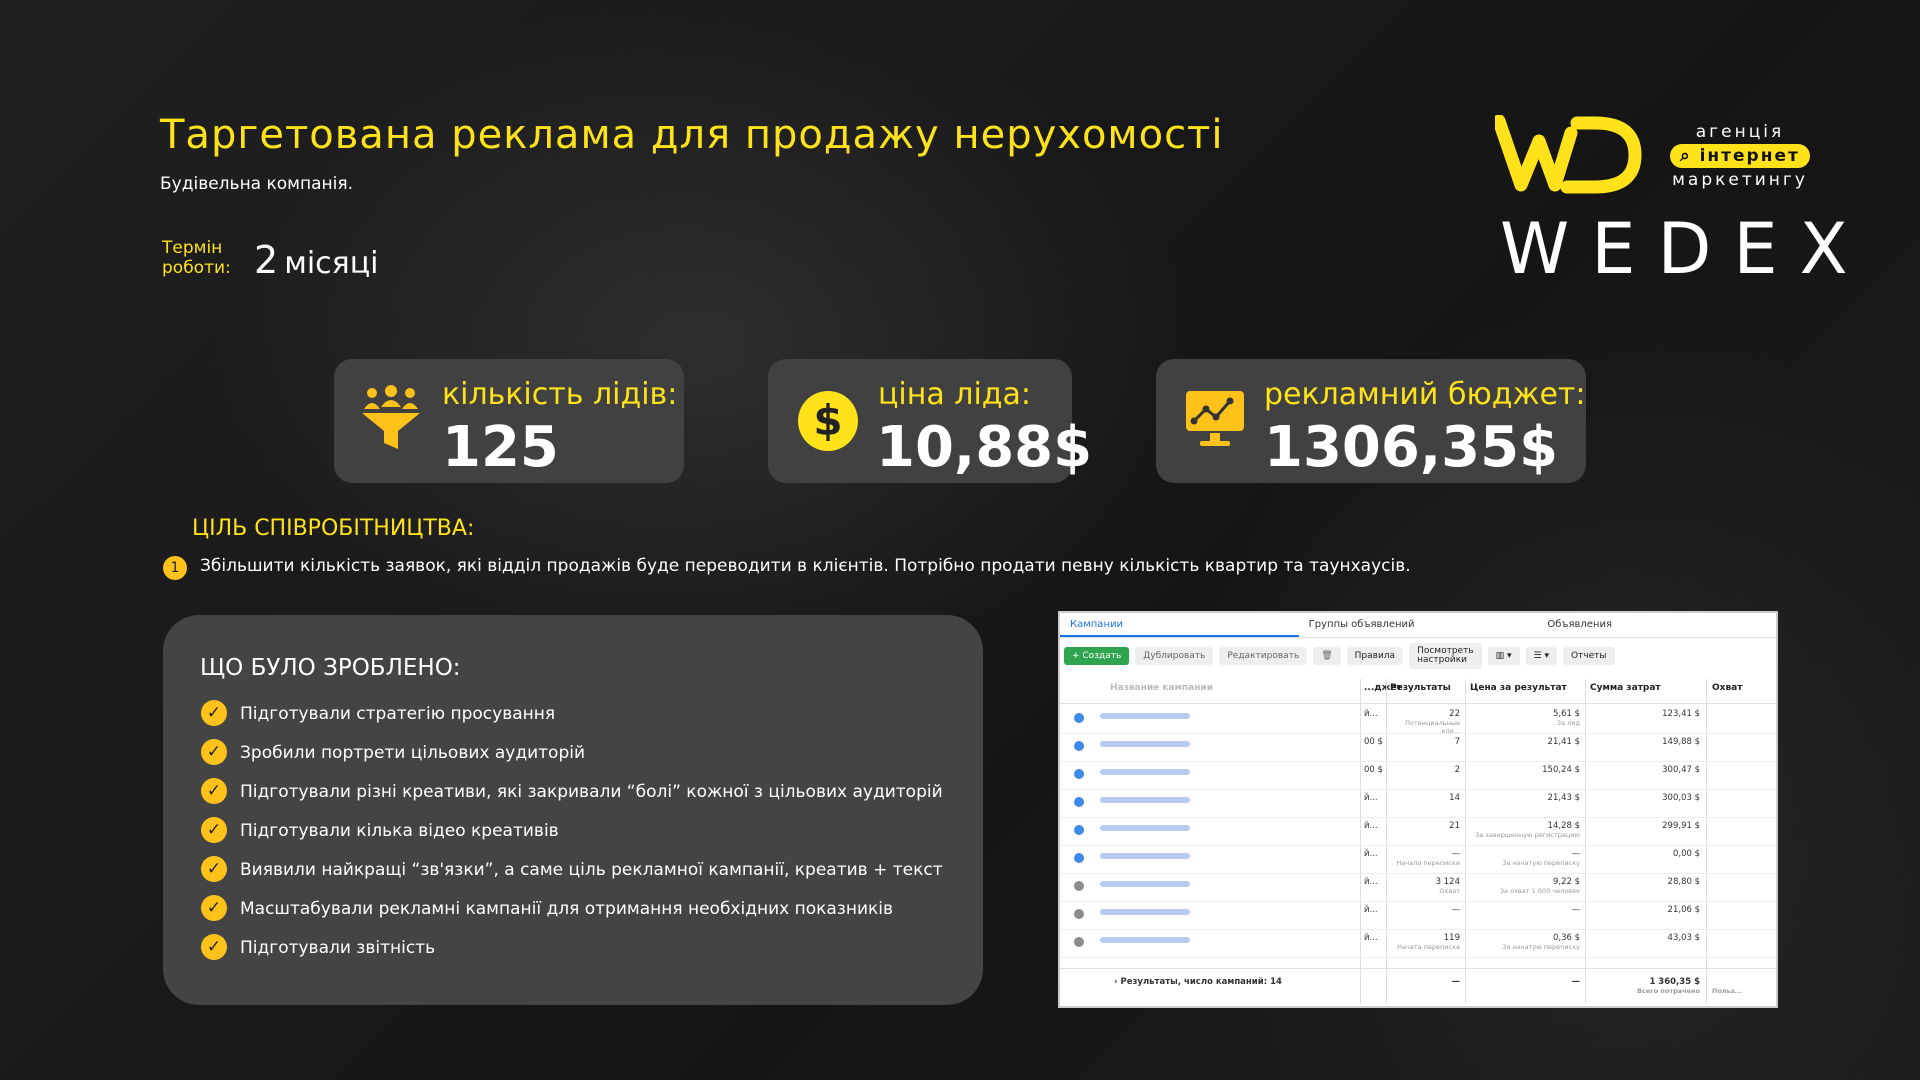  What do you see at coordinates (1527, 835) in the screenshot?
I see `cost-sub: За завершенную регистрацию` at bounding box center [1527, 835].